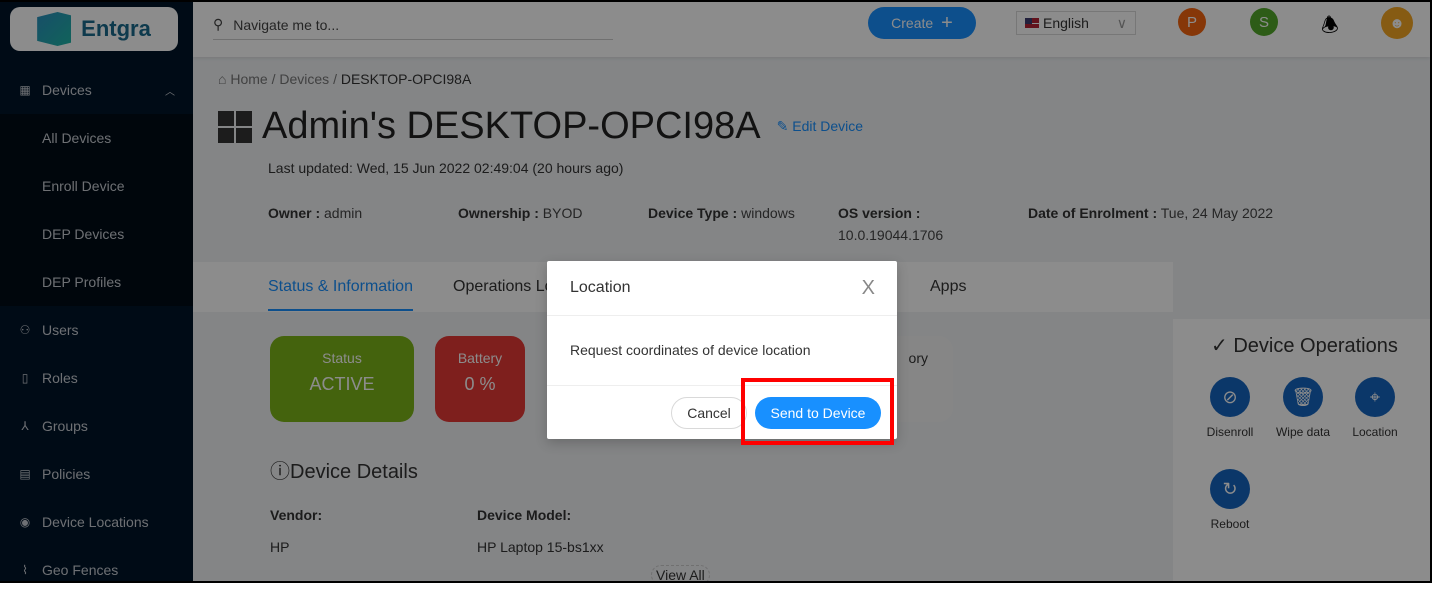 The height and width of the screenshot is (591, 1435). Describe the element at coordinates (817, 411) in the screenshot. I see `highlight-box` at that location.